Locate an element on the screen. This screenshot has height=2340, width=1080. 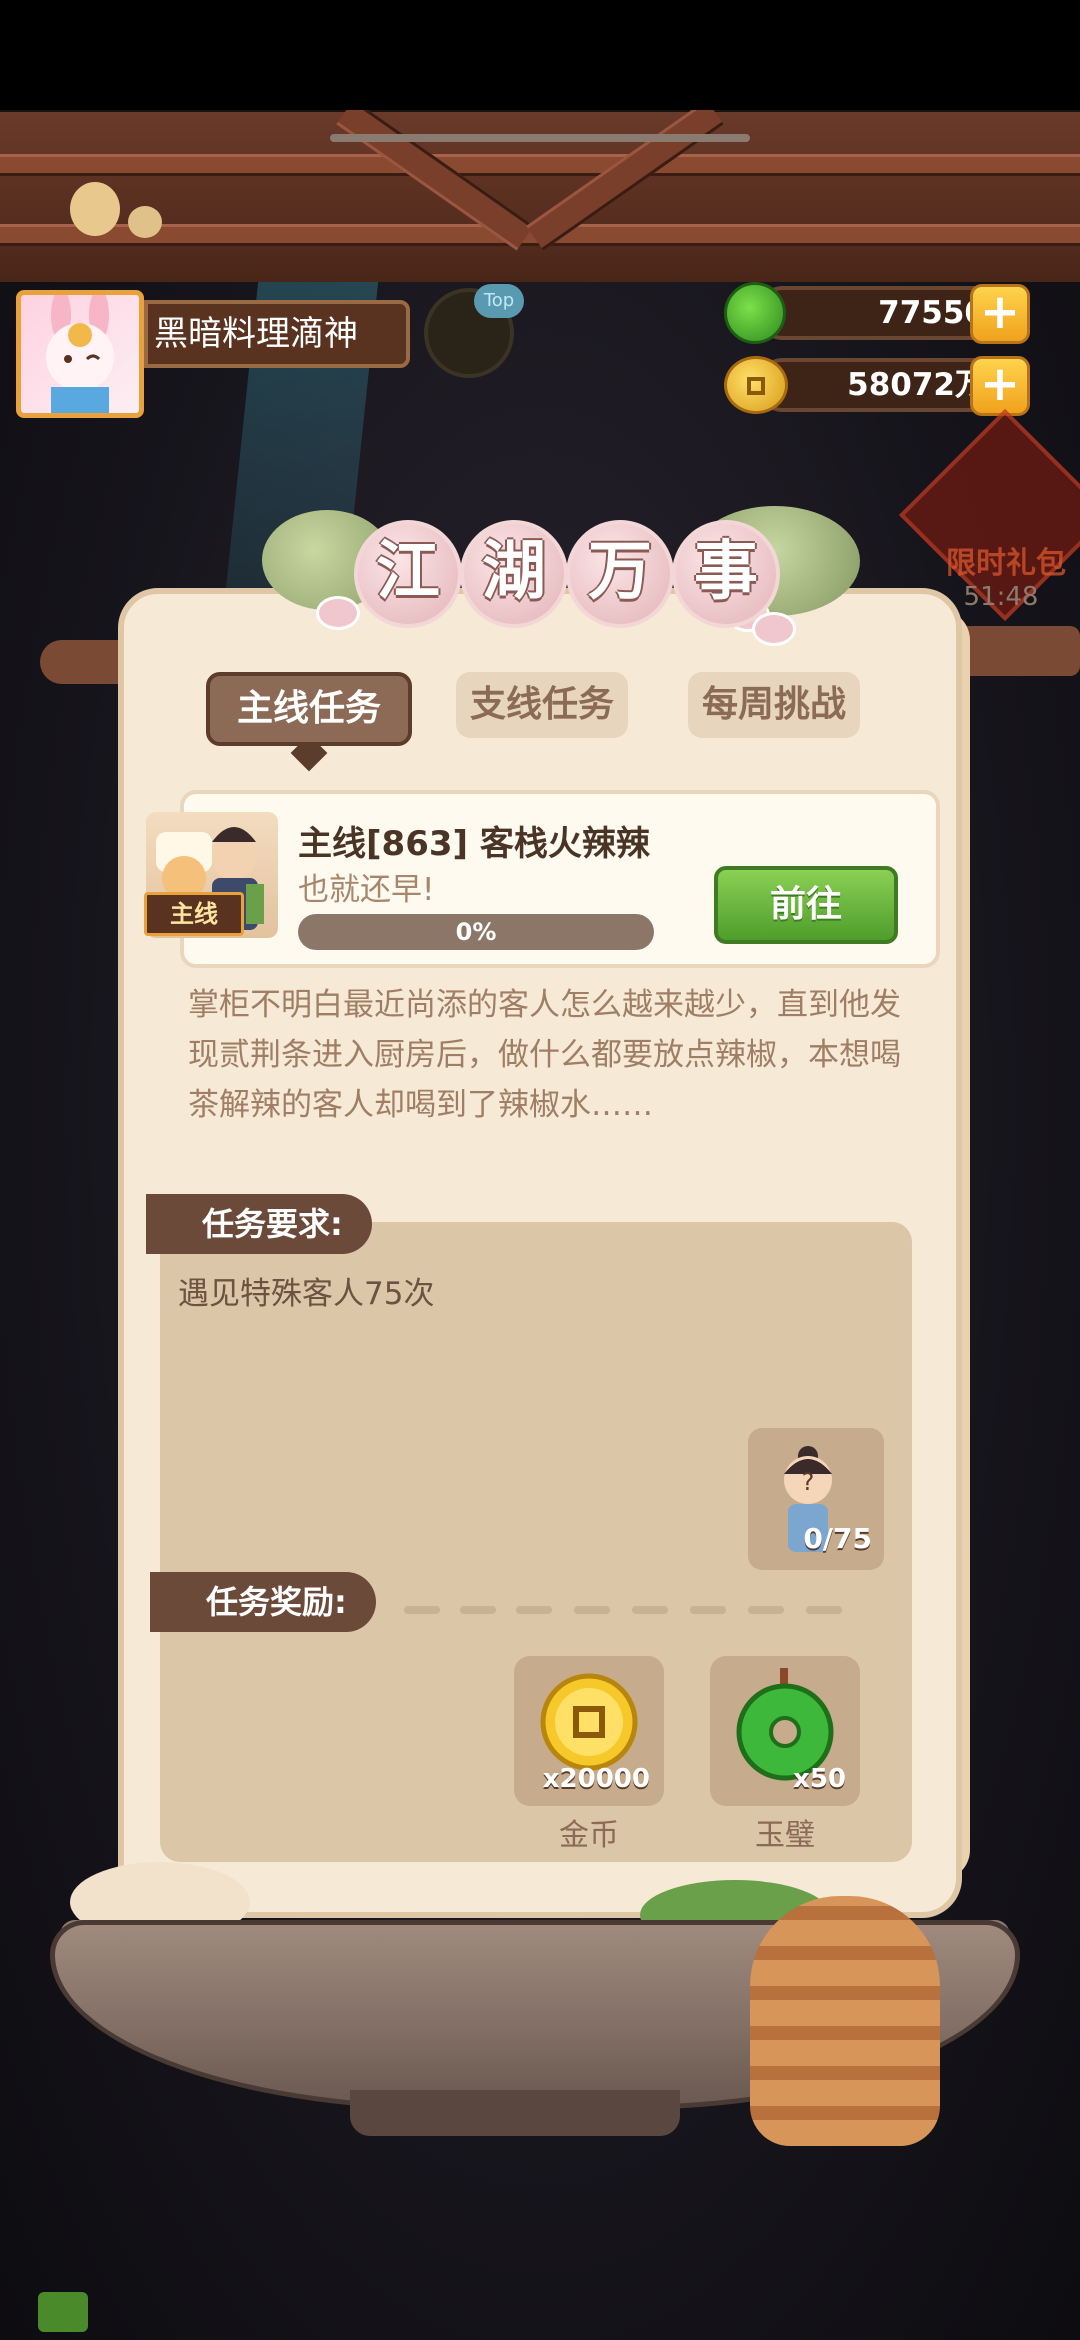
coin-add-button: + is located at coordinates (1000, 386).